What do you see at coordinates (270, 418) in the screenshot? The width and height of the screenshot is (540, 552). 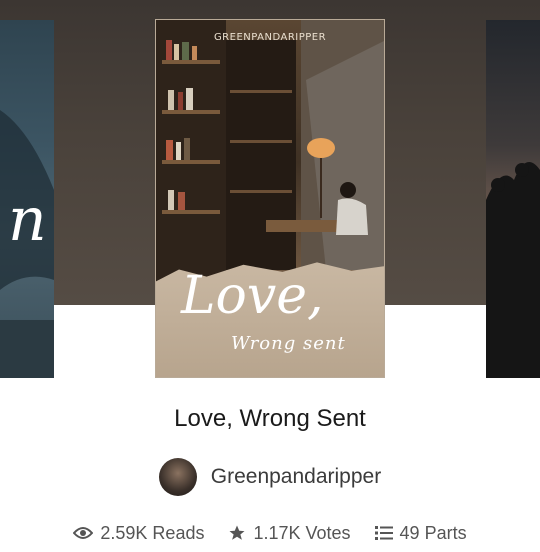 I see `story-title: Love, Wrong Sent` at bounding box center [270, 418].